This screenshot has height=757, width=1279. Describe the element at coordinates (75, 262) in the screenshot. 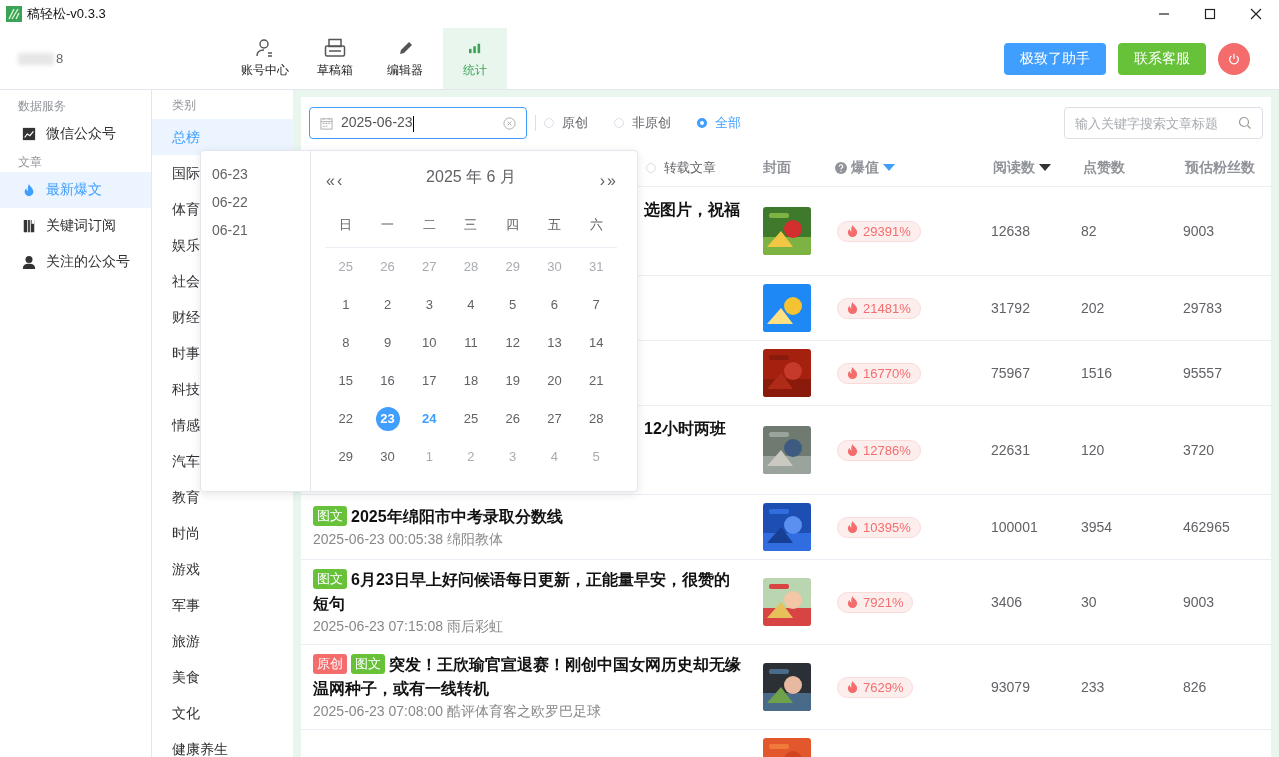

I see `sidebar-item: 关注的公众号` at that location.